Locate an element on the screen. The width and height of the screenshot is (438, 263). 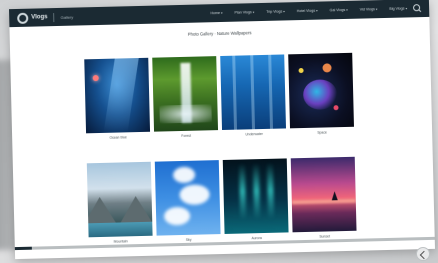
gallery-card: Sunset is located at coordinates (323, 198).